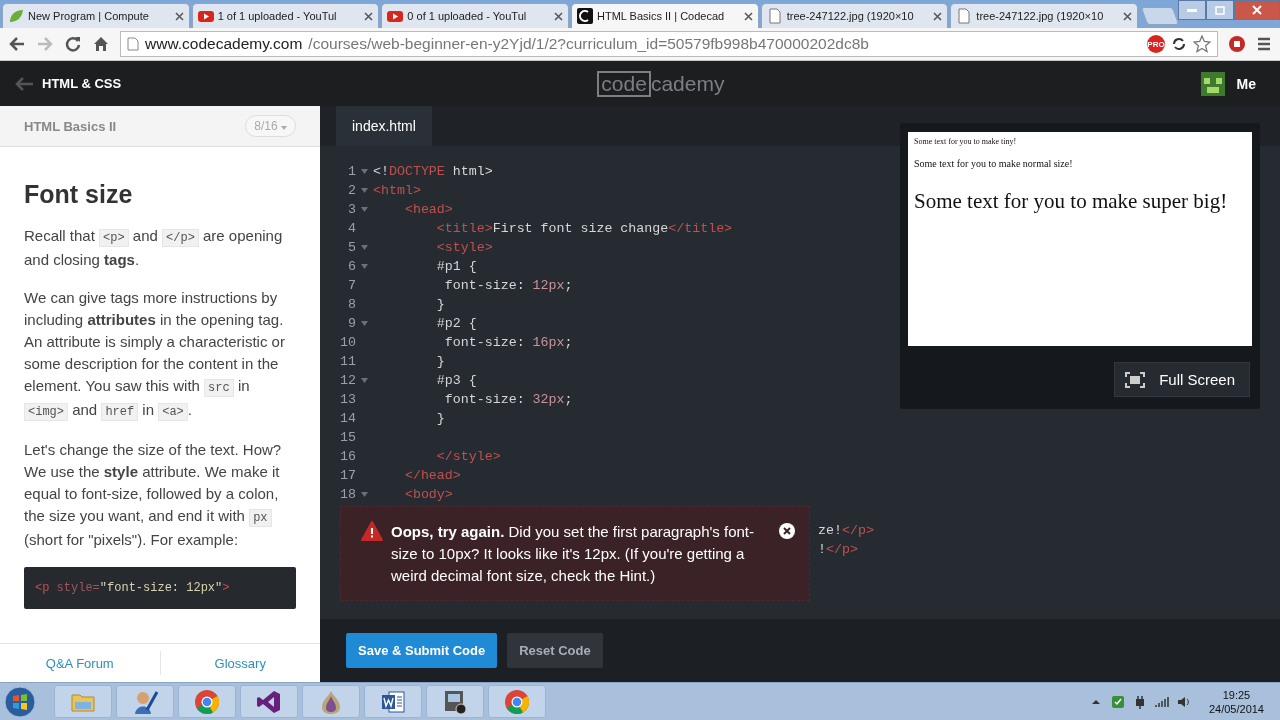  I want to click on menu-icon, so click(1264, 44).